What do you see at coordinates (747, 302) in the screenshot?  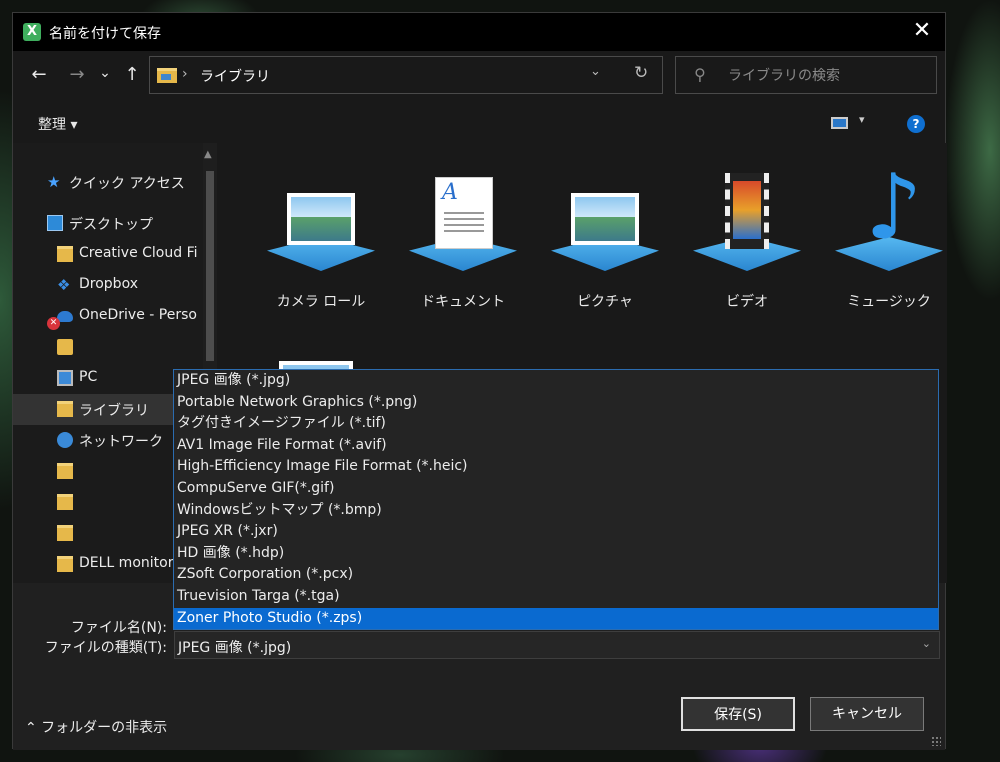 I see `library-item-label: ビデオ` at bounding box center [747, 302].